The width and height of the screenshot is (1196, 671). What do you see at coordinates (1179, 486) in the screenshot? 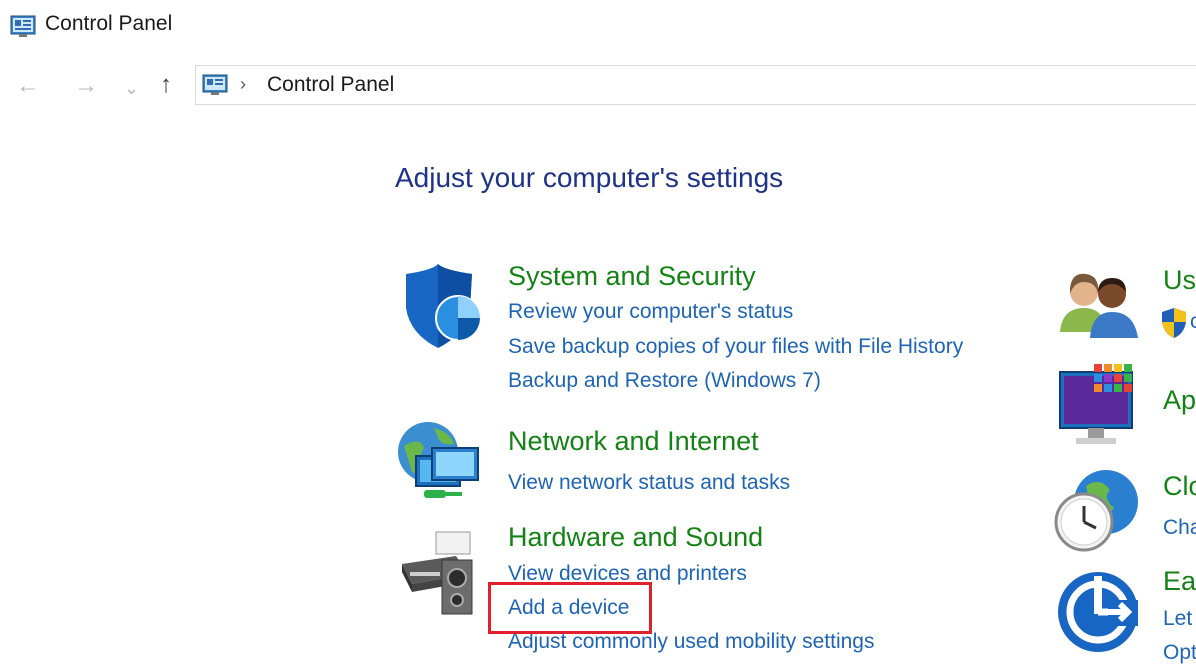
I see `category-clock-and-region: Clo` at bounding box center [1179, 486].